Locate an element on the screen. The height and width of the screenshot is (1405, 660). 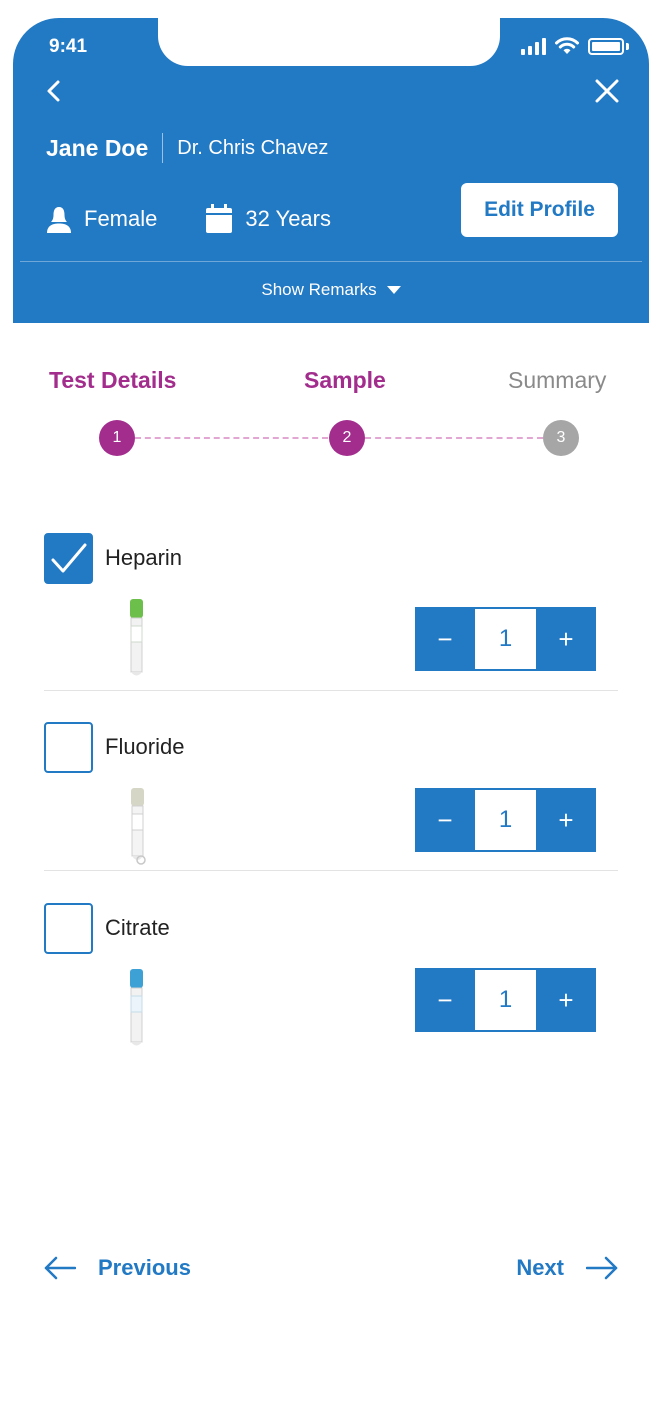
checkmark-icon is located at coordinates (69, 558).